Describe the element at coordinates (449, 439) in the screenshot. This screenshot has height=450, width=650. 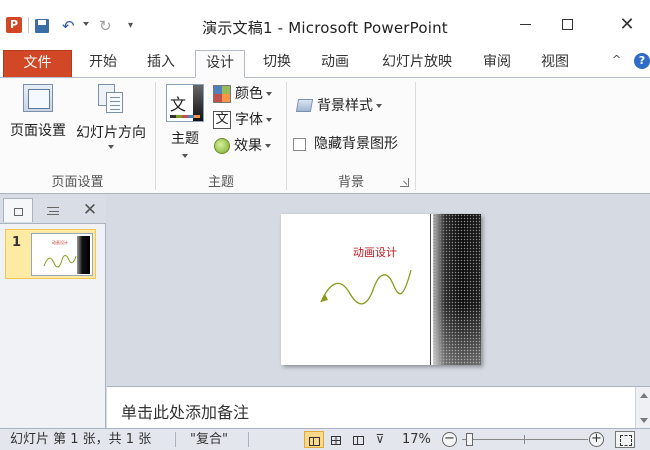
I see `zoom-out-button: −` at that location.